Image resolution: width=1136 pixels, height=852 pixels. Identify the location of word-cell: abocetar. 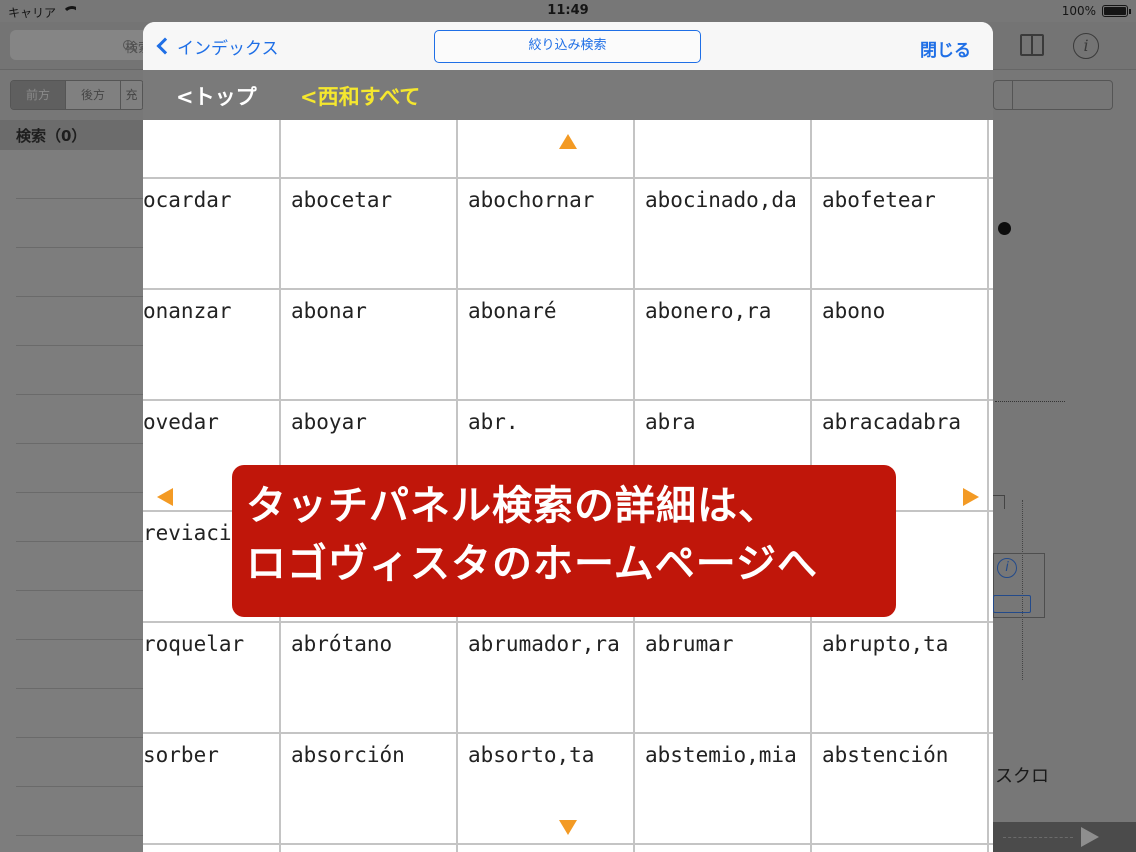
(367, 232).